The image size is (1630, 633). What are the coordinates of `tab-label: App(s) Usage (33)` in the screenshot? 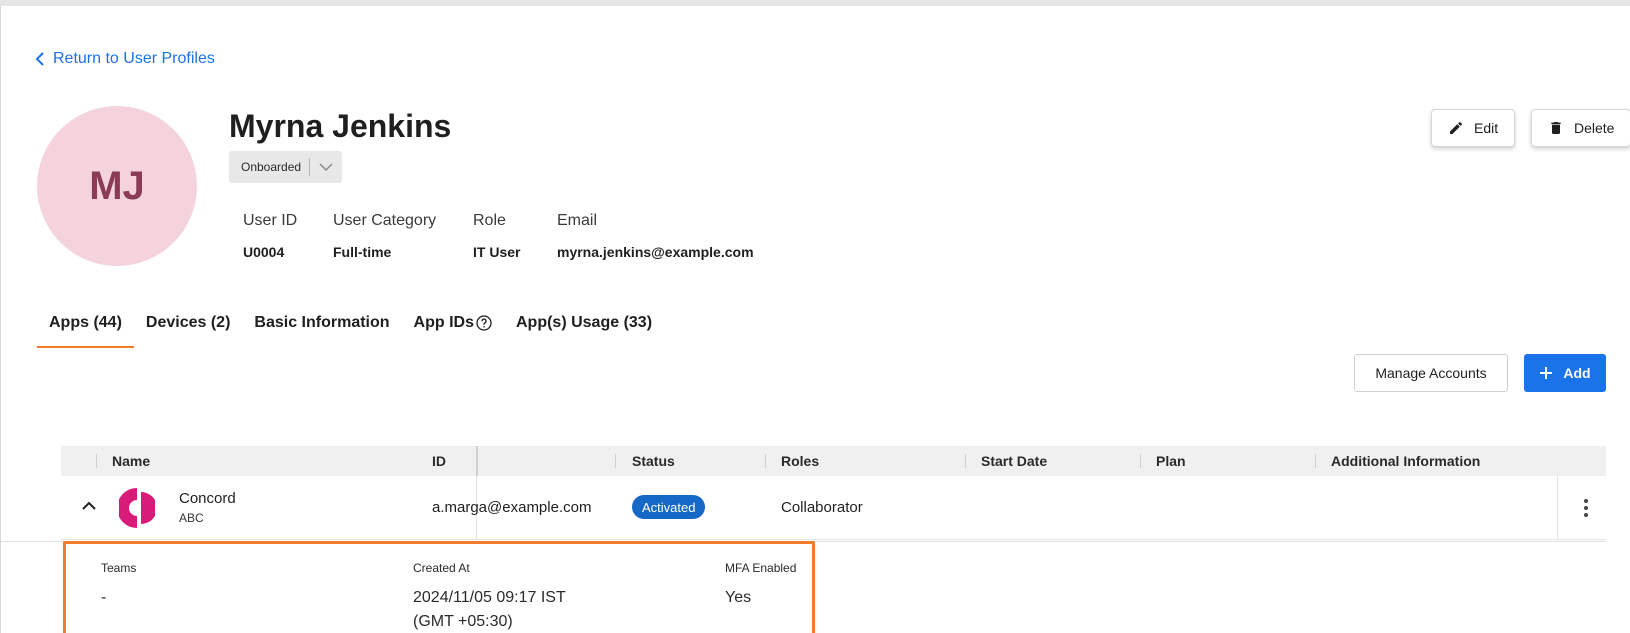 It's located at (584, 322).